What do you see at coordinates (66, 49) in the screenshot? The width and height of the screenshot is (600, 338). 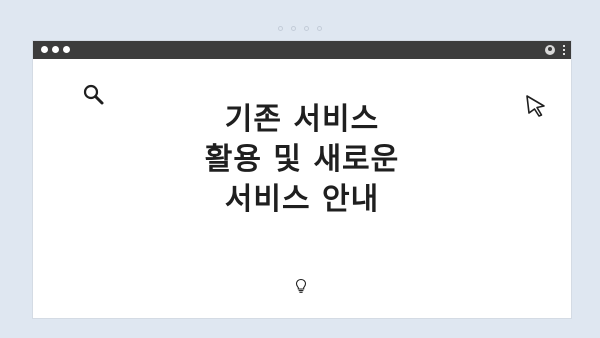 I see `maximize-button` at bounding box center [66, 49].